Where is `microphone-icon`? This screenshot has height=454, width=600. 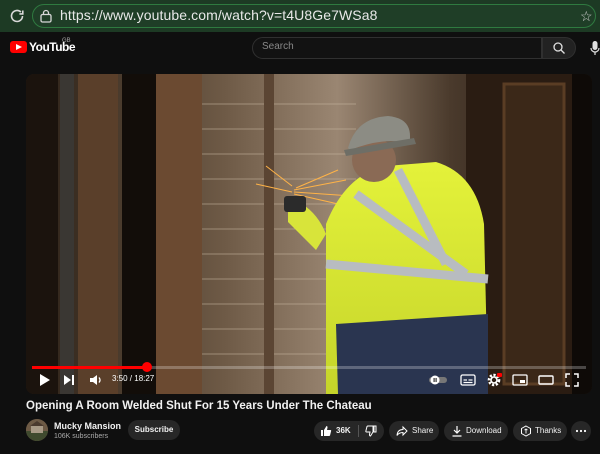
microphone-icon is located at coordinates (595, 48).